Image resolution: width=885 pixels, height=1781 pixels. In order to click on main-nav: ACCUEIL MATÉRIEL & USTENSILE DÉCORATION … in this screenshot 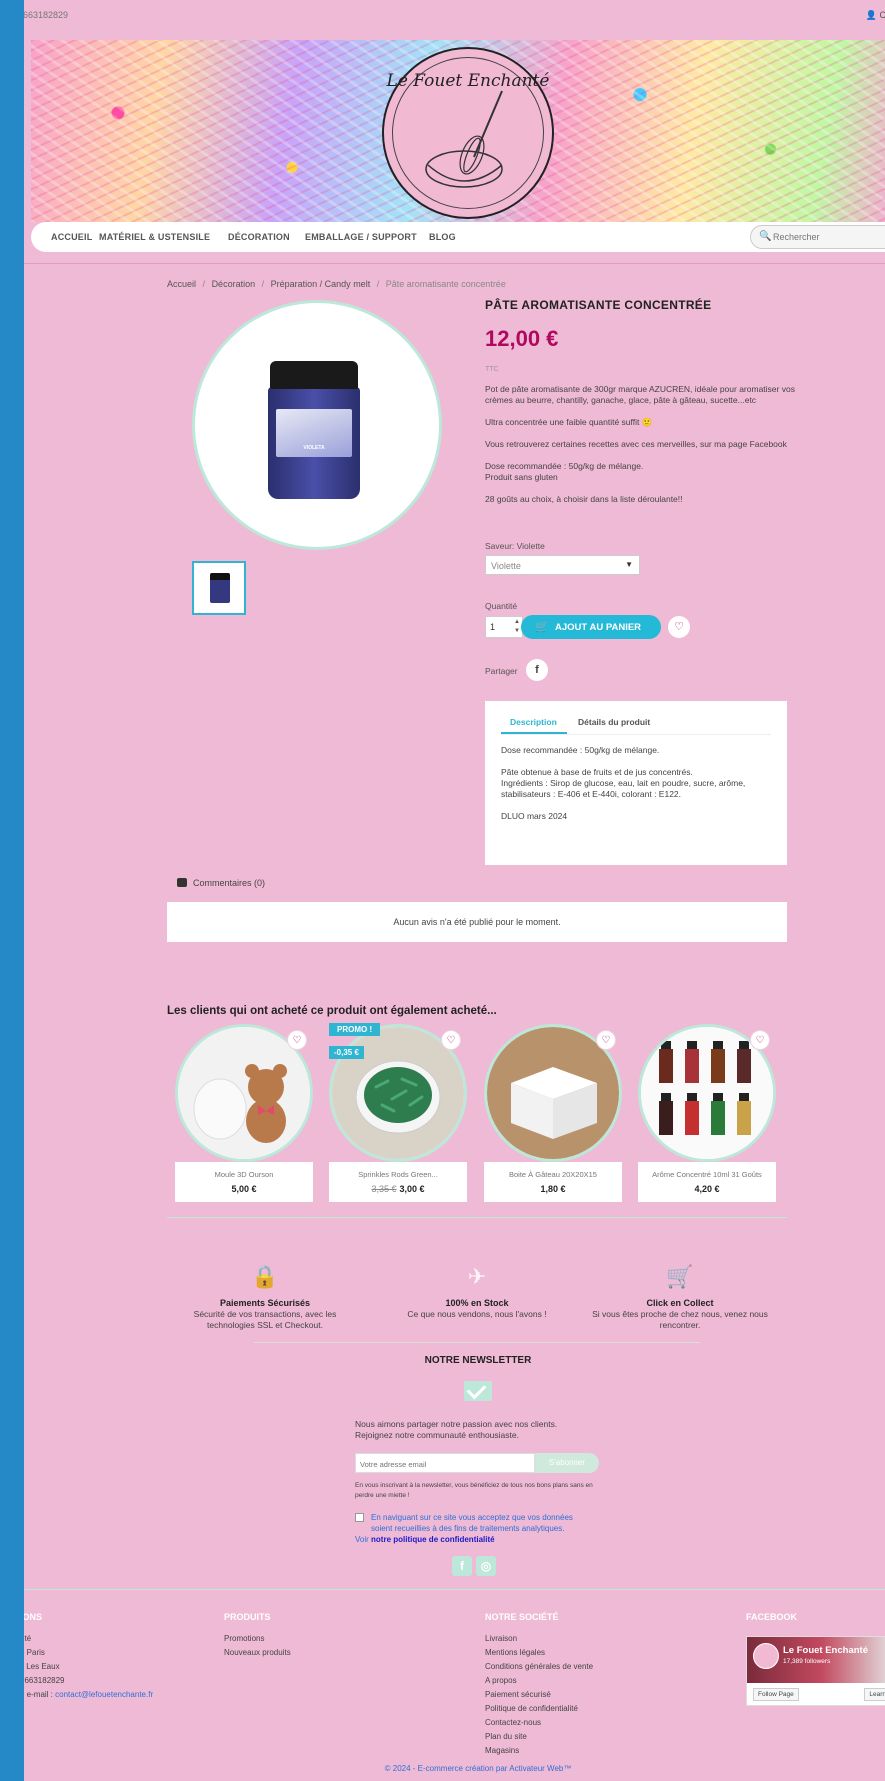, I will do `click(458, 237)`.